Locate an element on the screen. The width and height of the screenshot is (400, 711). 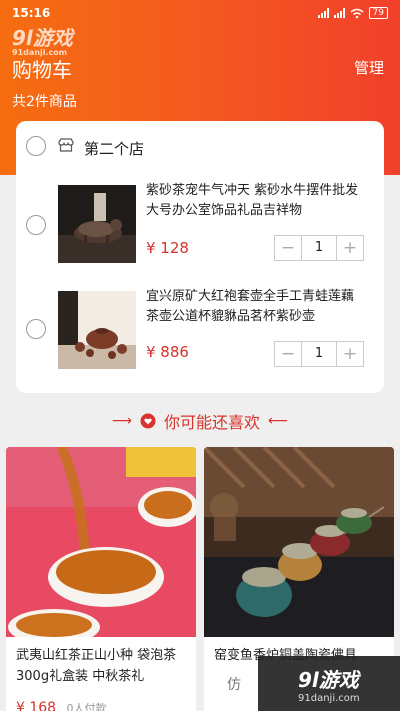
watermark-bottom: 9l游戏 91danji.com is located at coordinates (329, 683).